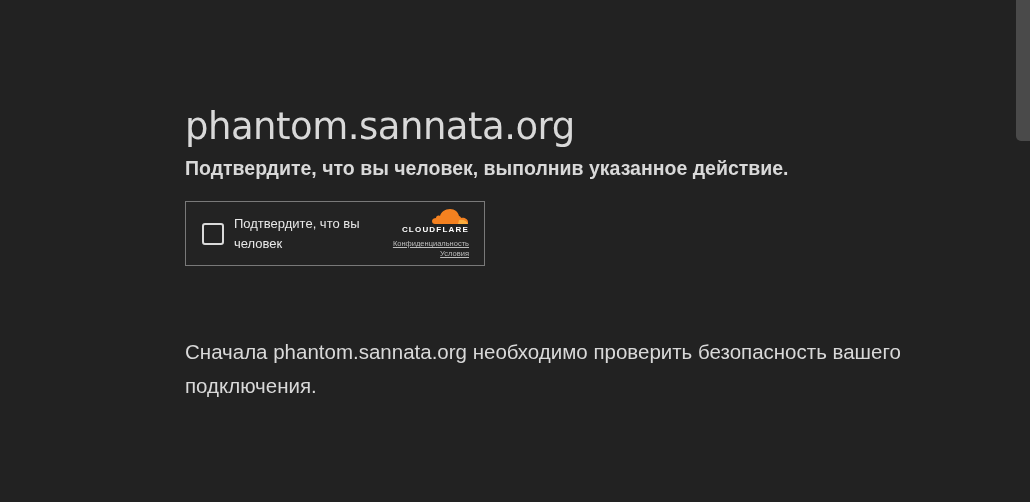 The width and height of the screenshot is (1030, 502). What do you see at coordinates (450, 216) in the screenshot?
I see `cloud-icon` at bounding box center [450, 216].